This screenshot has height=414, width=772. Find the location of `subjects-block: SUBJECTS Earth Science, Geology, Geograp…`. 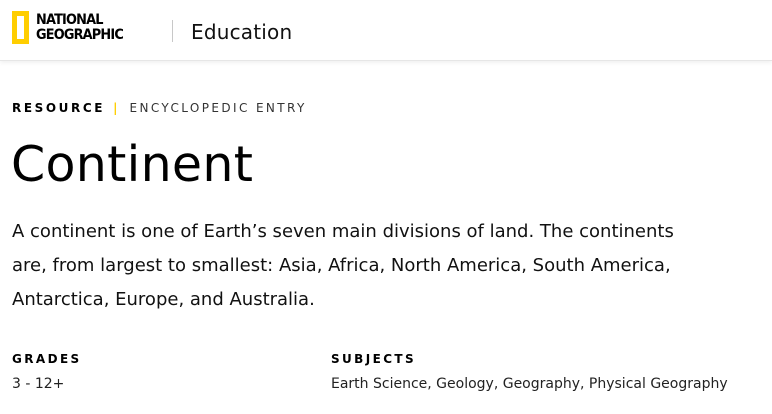

subjects-block: SUBJECTS Earth Science, Geology, Geograp… is located at coordinates (529, 372).